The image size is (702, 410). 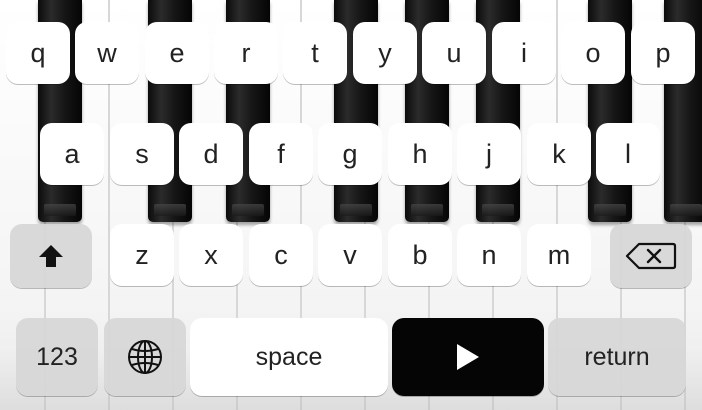 I want to click on numbers-key: 123, so click(x=57, y=357).